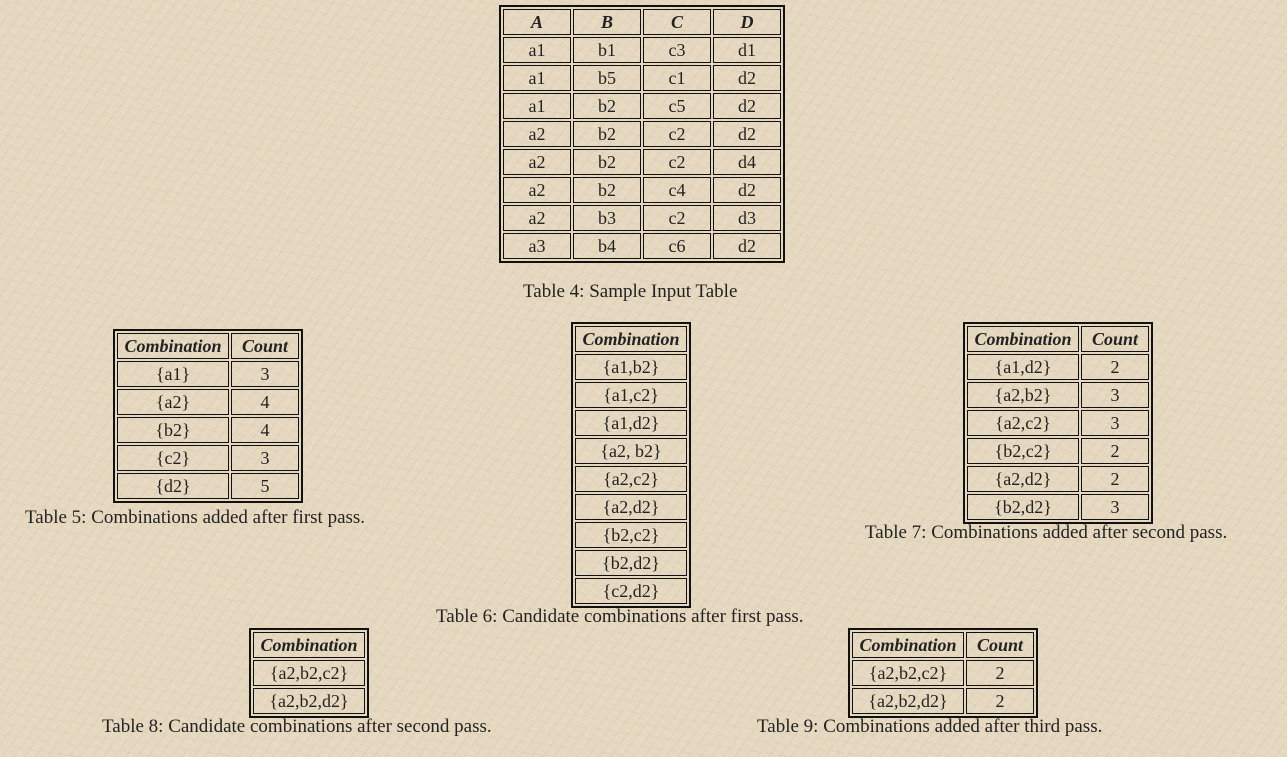 Image resolution: width=1287 pixels, height=757 pixels. Describe the element at coordinates (747, 22) in the screenshot. I see `column-header: D` at that location.